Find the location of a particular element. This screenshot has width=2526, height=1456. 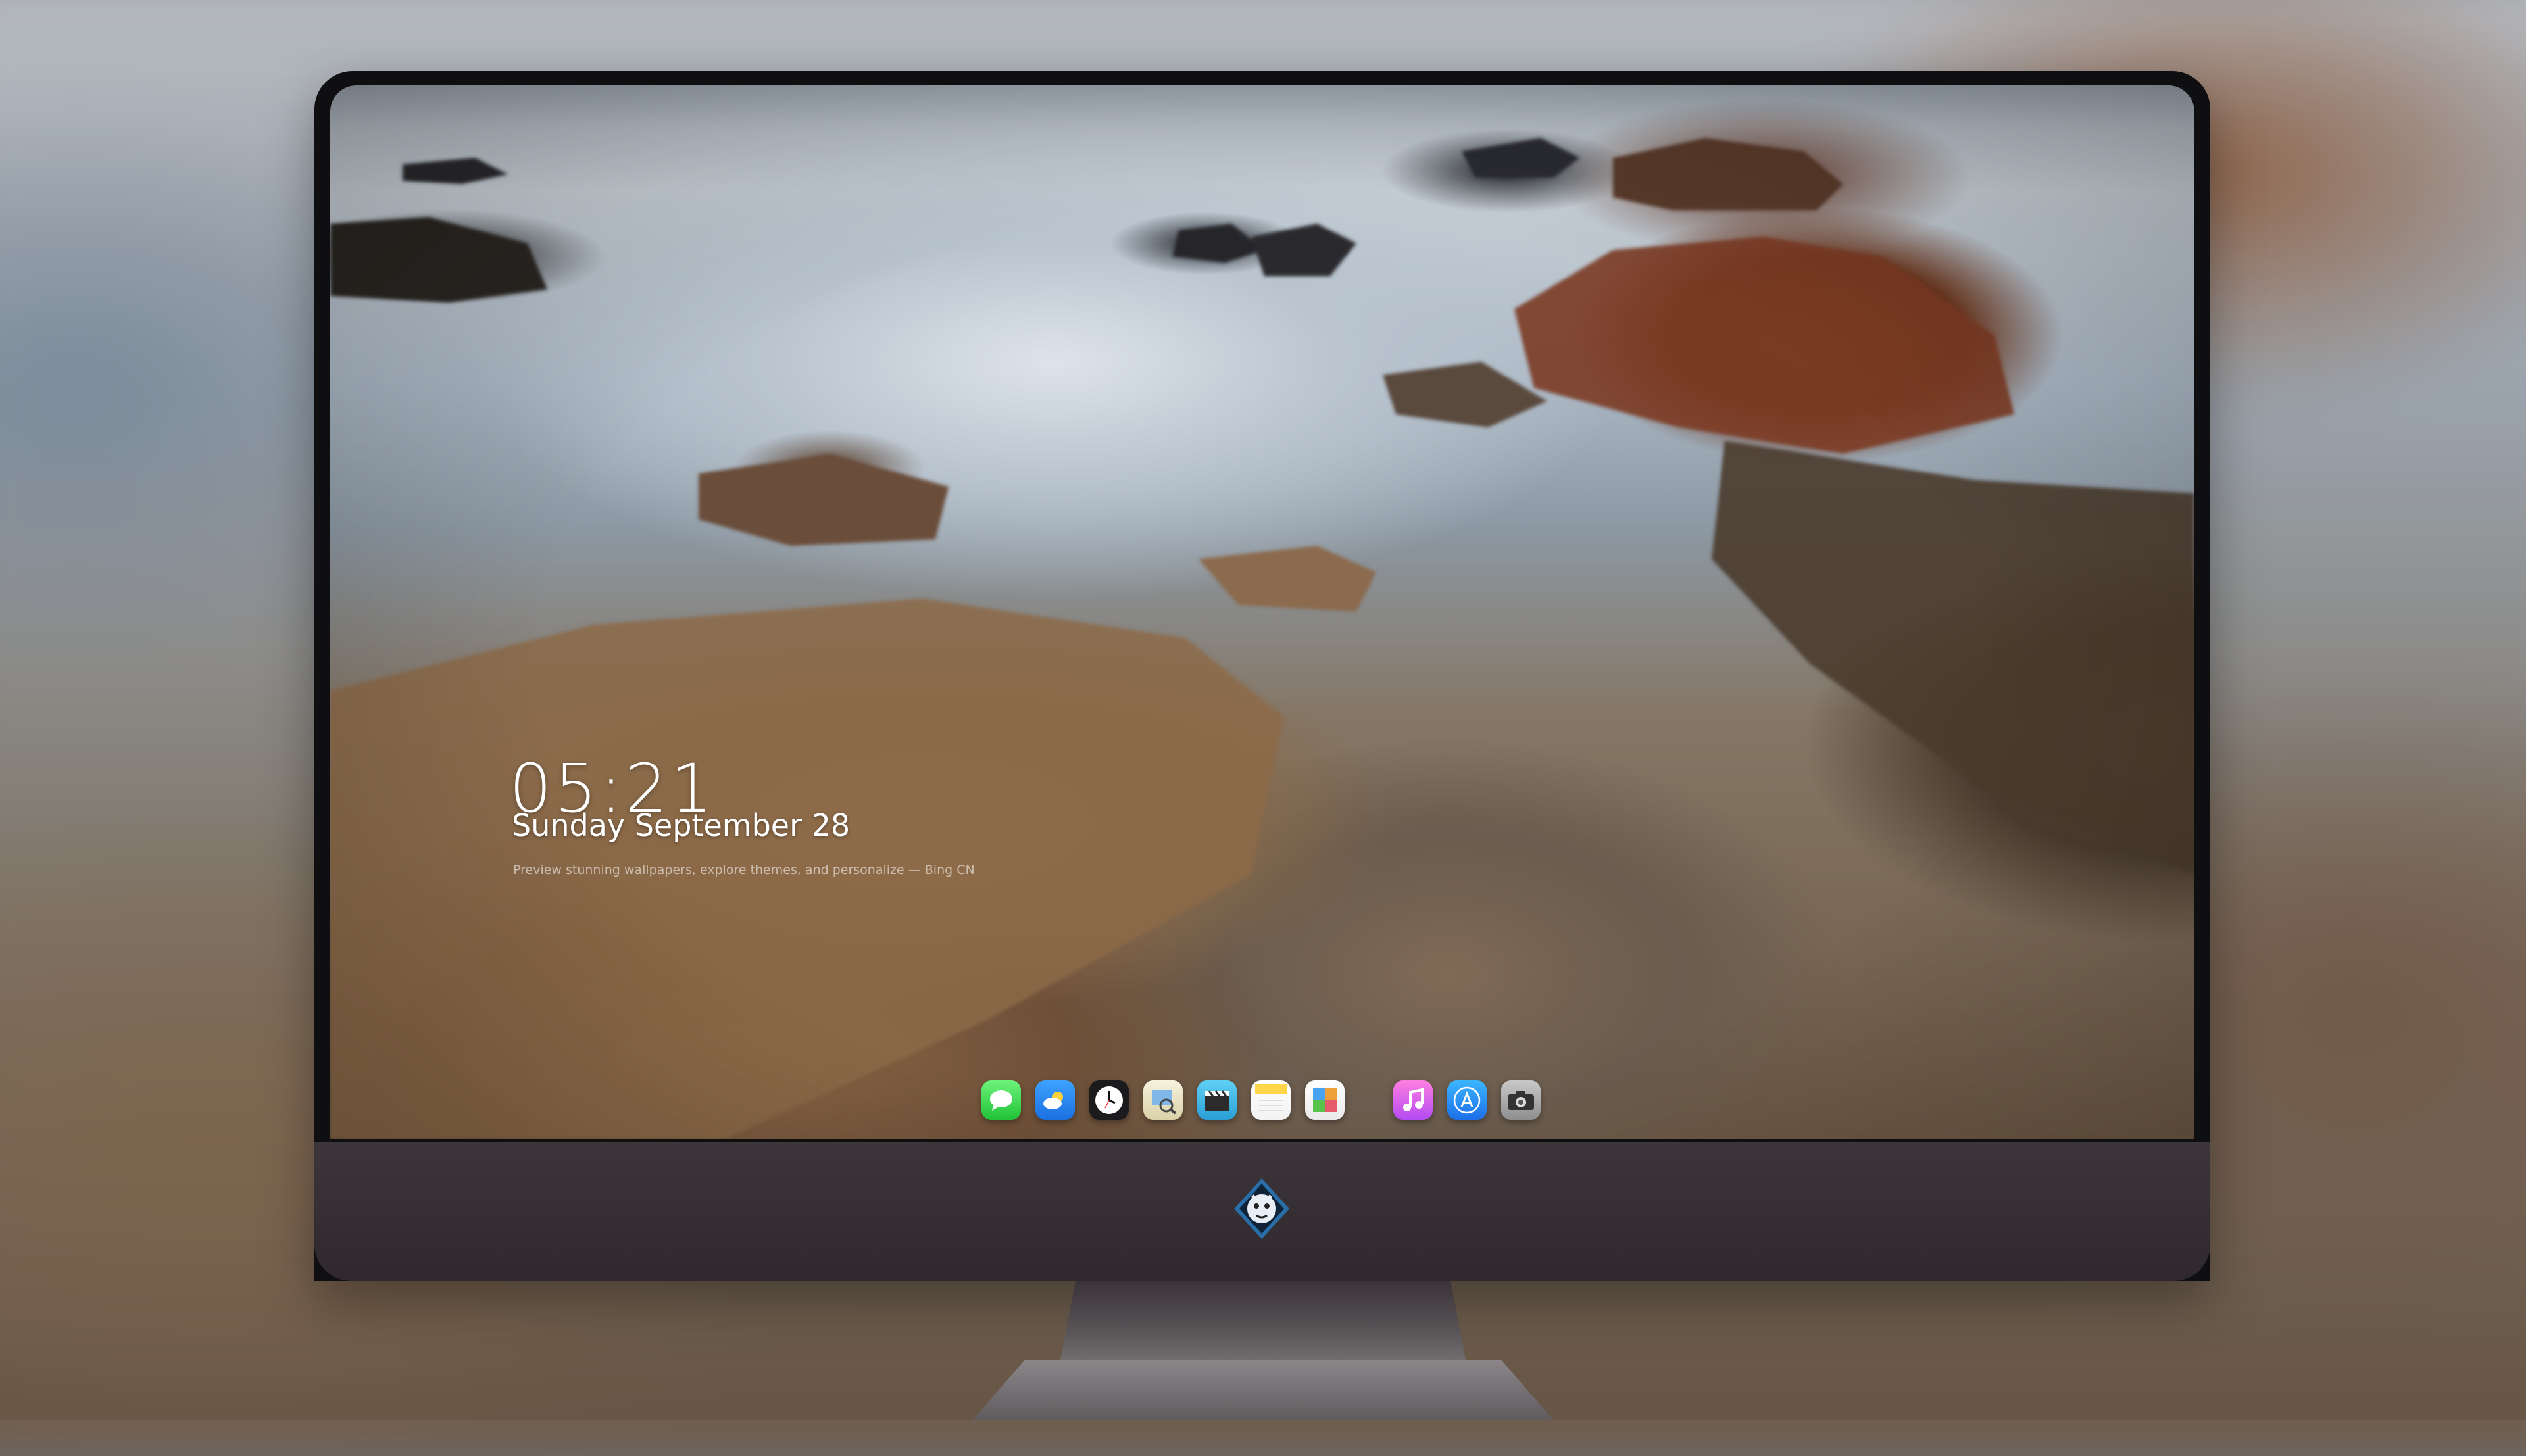

dock is located at coordinates (1274, 1100).